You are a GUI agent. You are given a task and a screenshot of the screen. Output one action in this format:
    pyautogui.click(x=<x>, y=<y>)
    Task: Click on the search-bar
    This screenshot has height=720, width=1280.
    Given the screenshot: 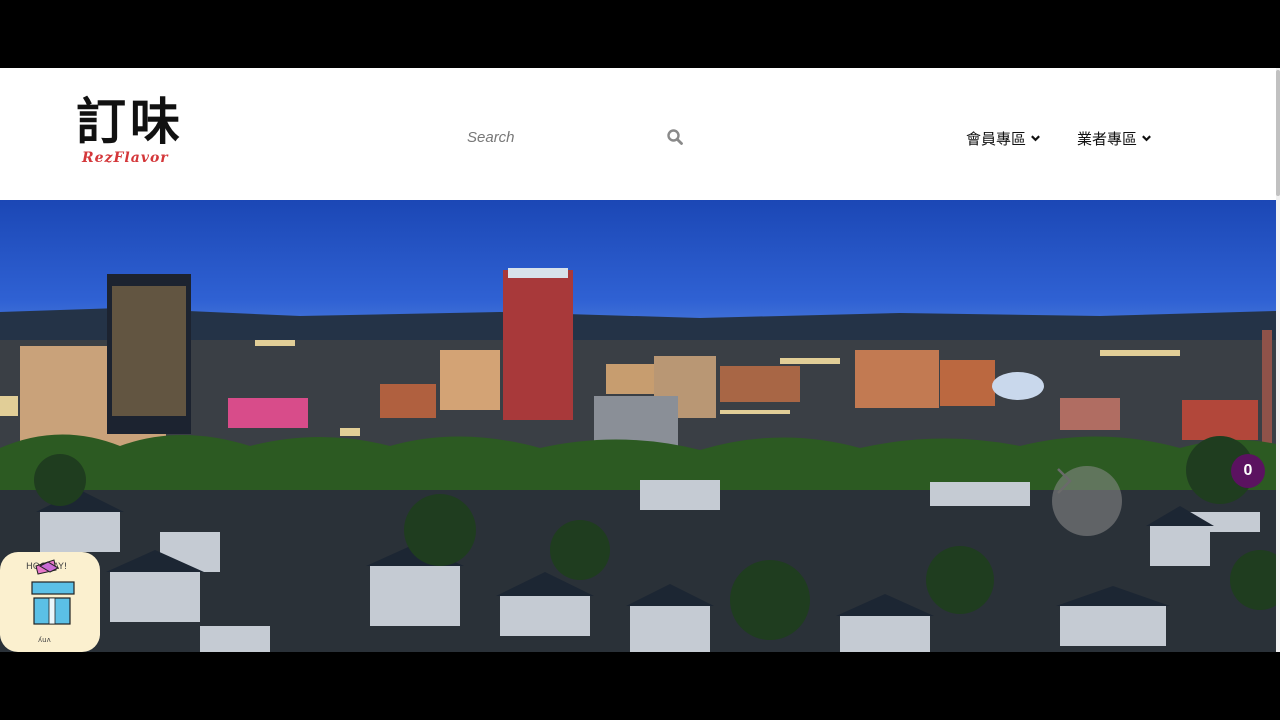 What is the action you would take?
    pyautogui.click(x=574, y=137)
    